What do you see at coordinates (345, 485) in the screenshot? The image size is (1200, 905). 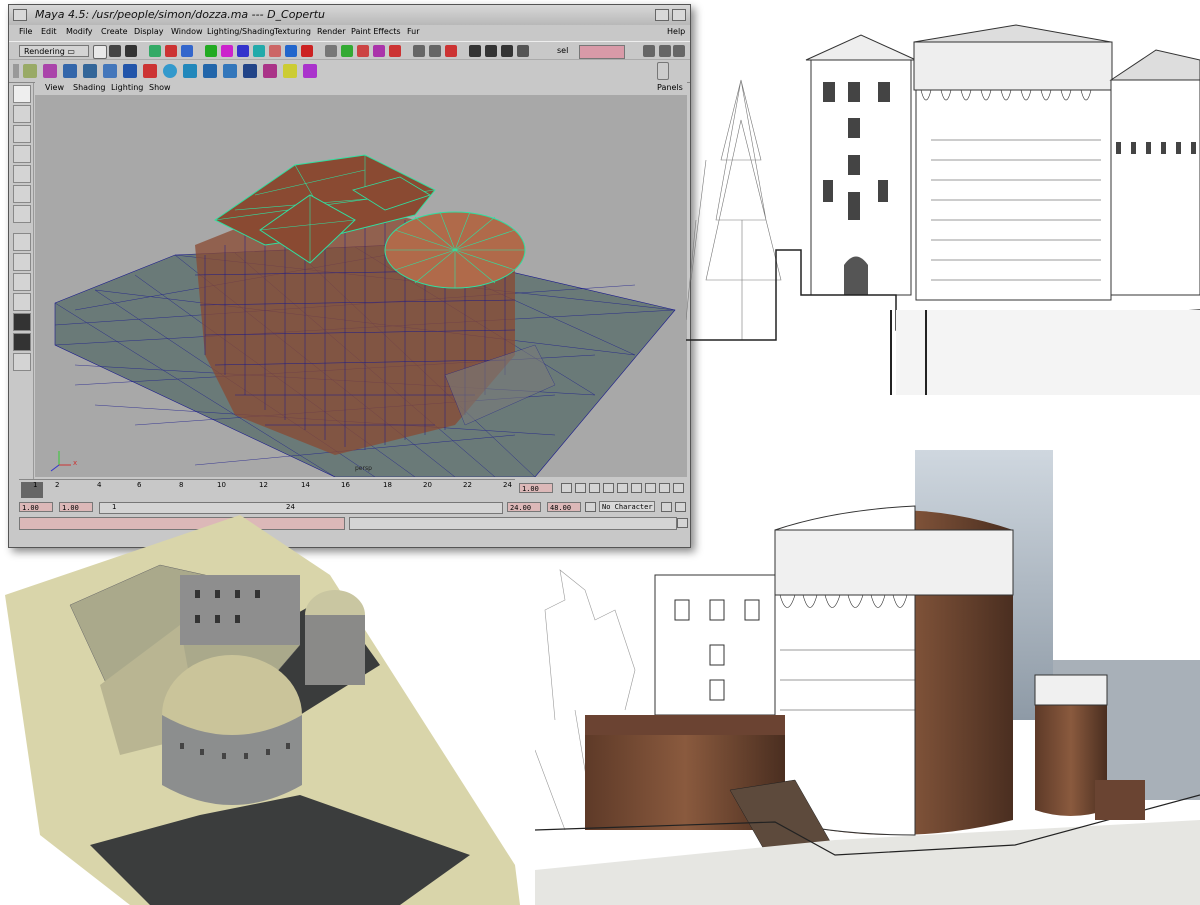 I see `timeline-tick: 16` at bounding box center [345, 485].